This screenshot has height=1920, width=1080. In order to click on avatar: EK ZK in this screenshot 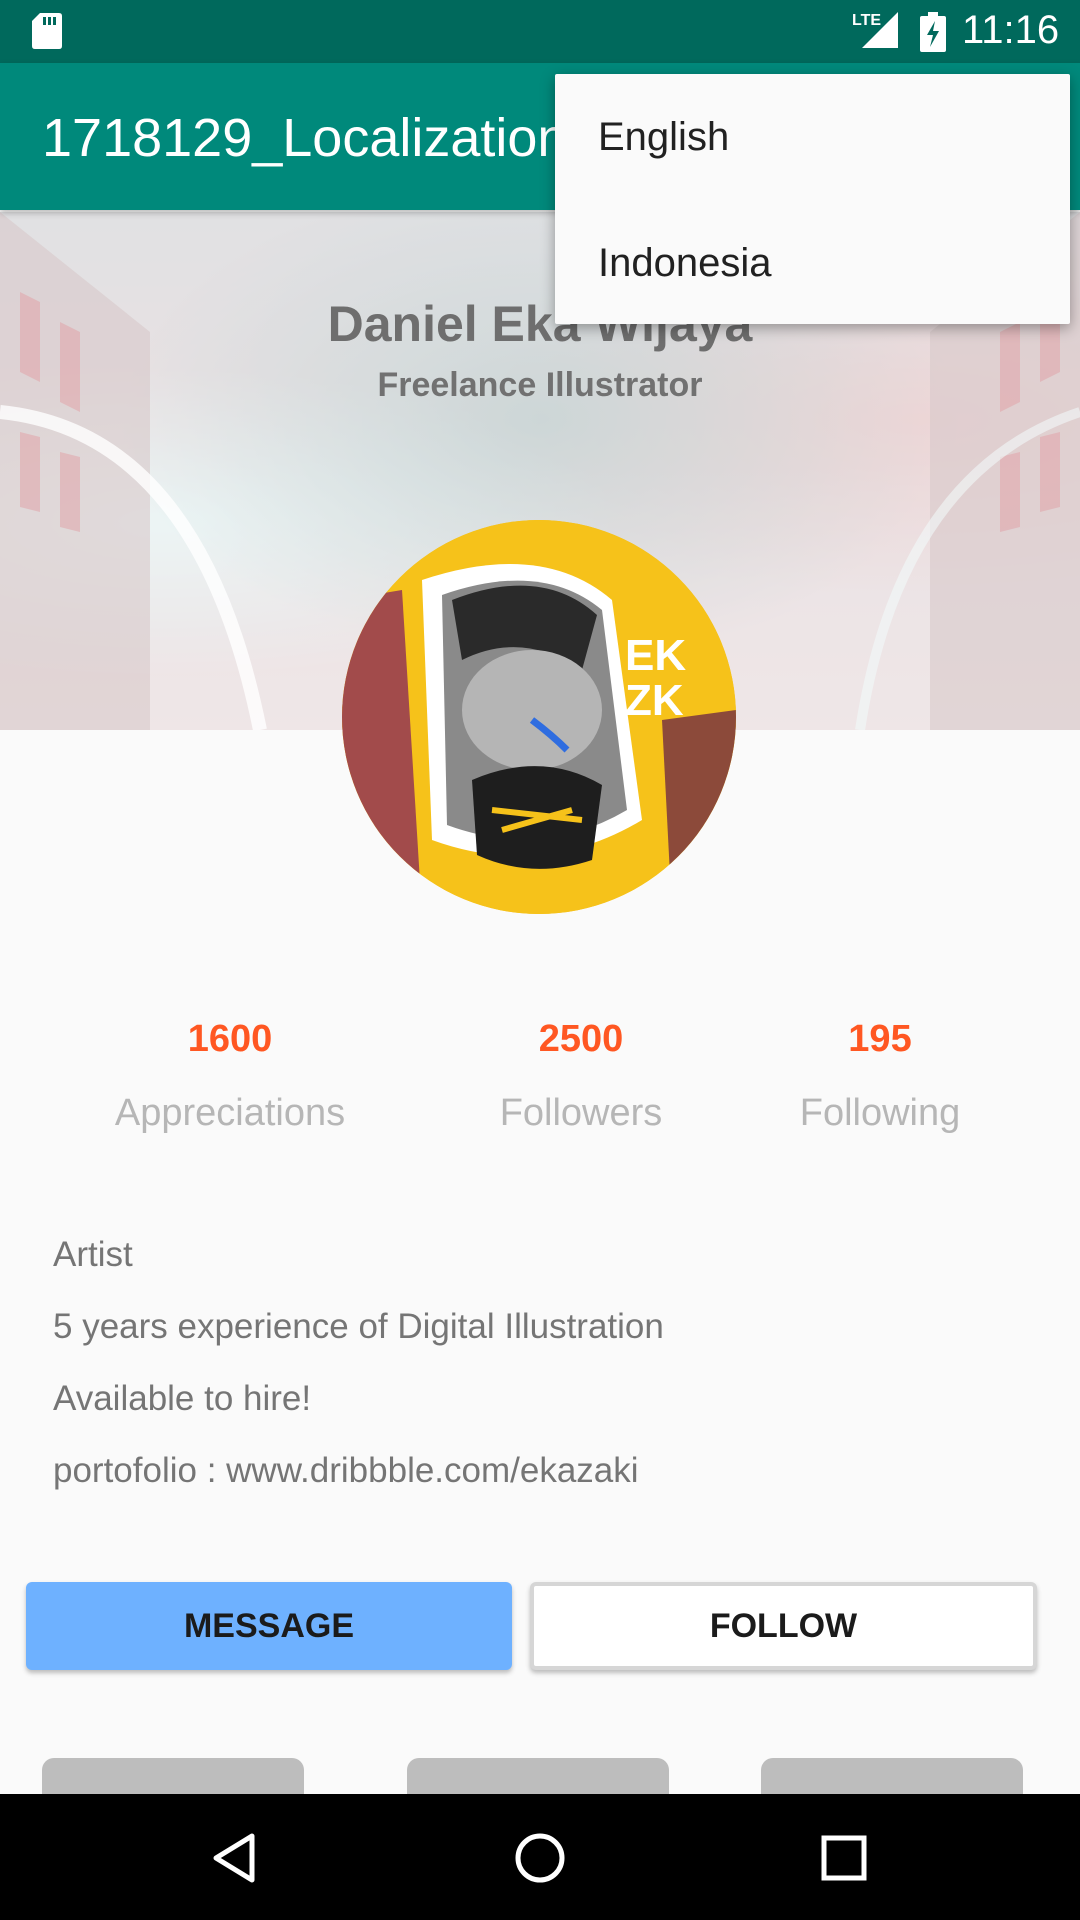, I will do `click(539, 717)`.